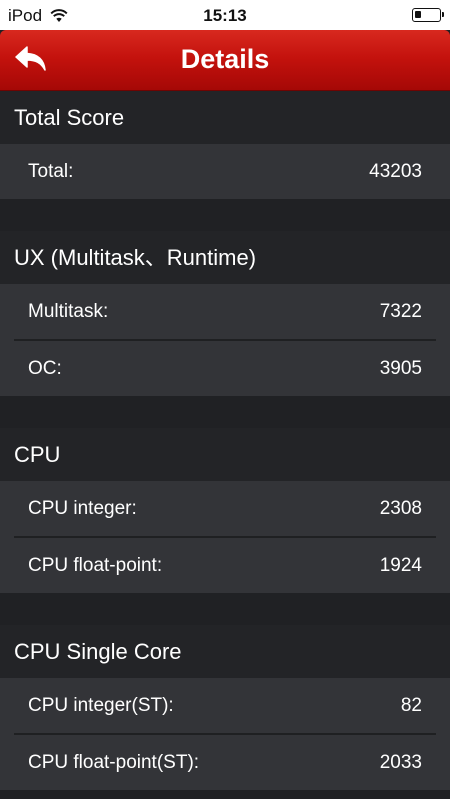 This screenshot has width=450, height=799. What do you see at coordinates (225, 454) in the screenshot?
I see `section-header-cpu: CPU` at bounding box center [225, 454].